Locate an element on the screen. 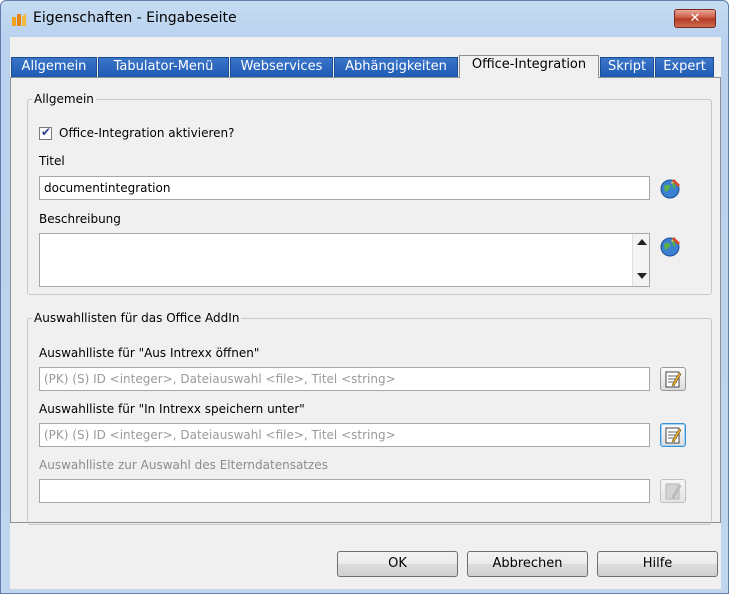 The image size is (729, 594). tab-webservices: Webservices is located at coordinates (281, 67).